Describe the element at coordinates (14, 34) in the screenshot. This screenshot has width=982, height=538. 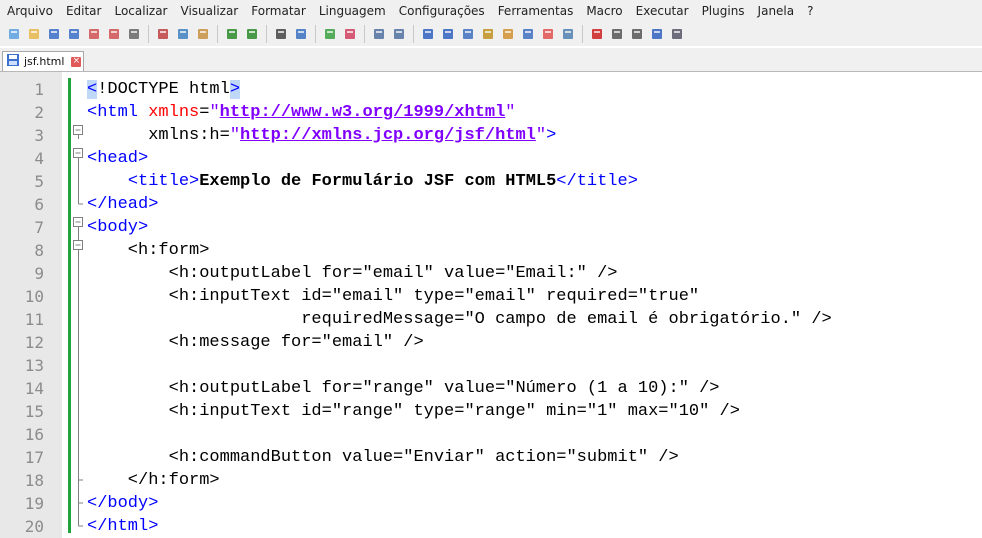
I see `new-file-icon` at that location.